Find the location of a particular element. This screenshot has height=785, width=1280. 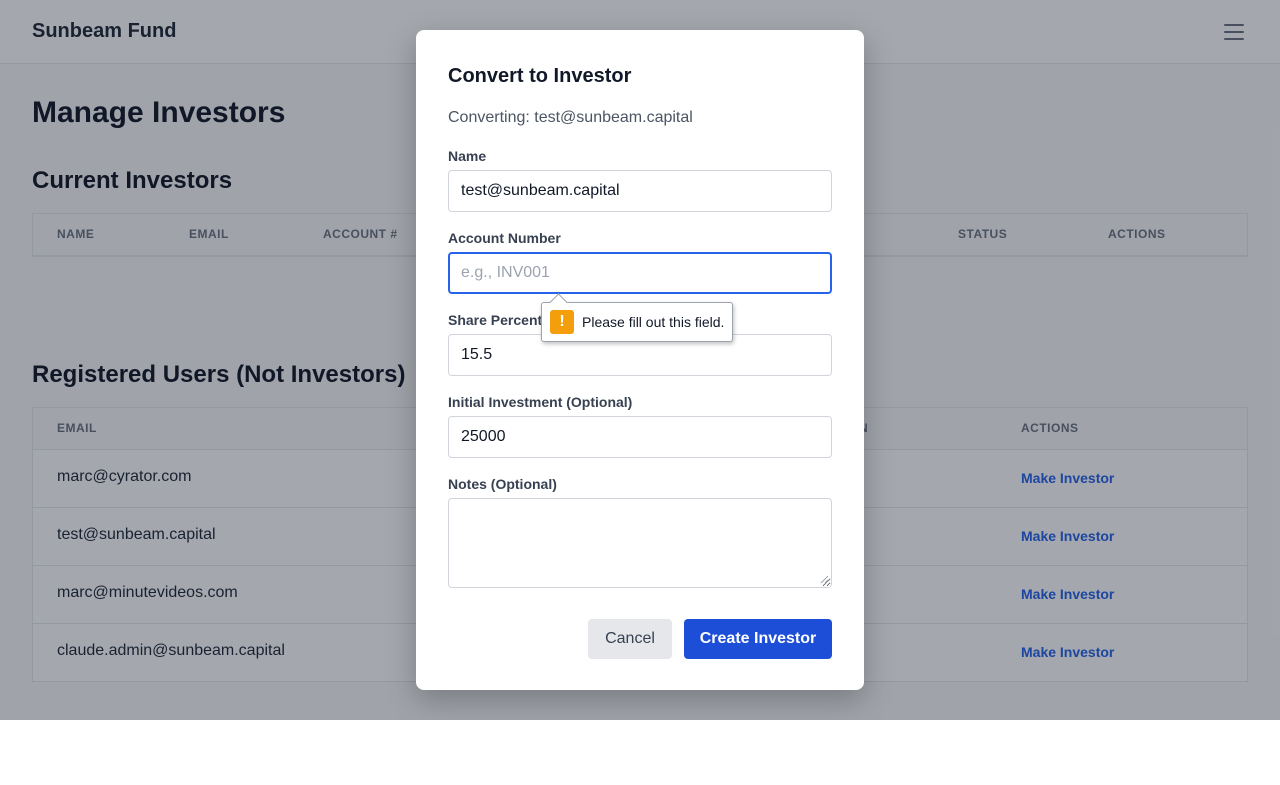

name-input is located at coordinates (640, 191).